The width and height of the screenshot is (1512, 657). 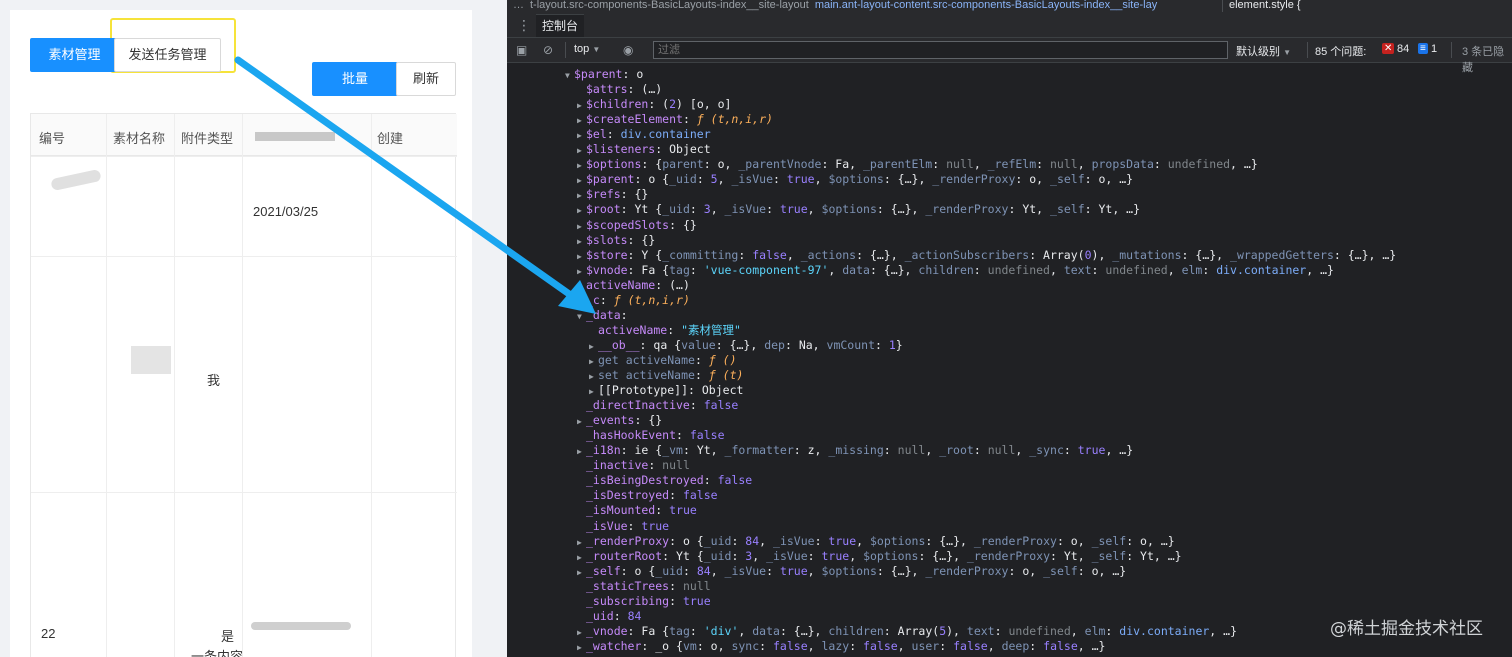 I want to click on console-object-property: ▶ _c: ƒ (t,n,i,r), so click(x=633, y=300).